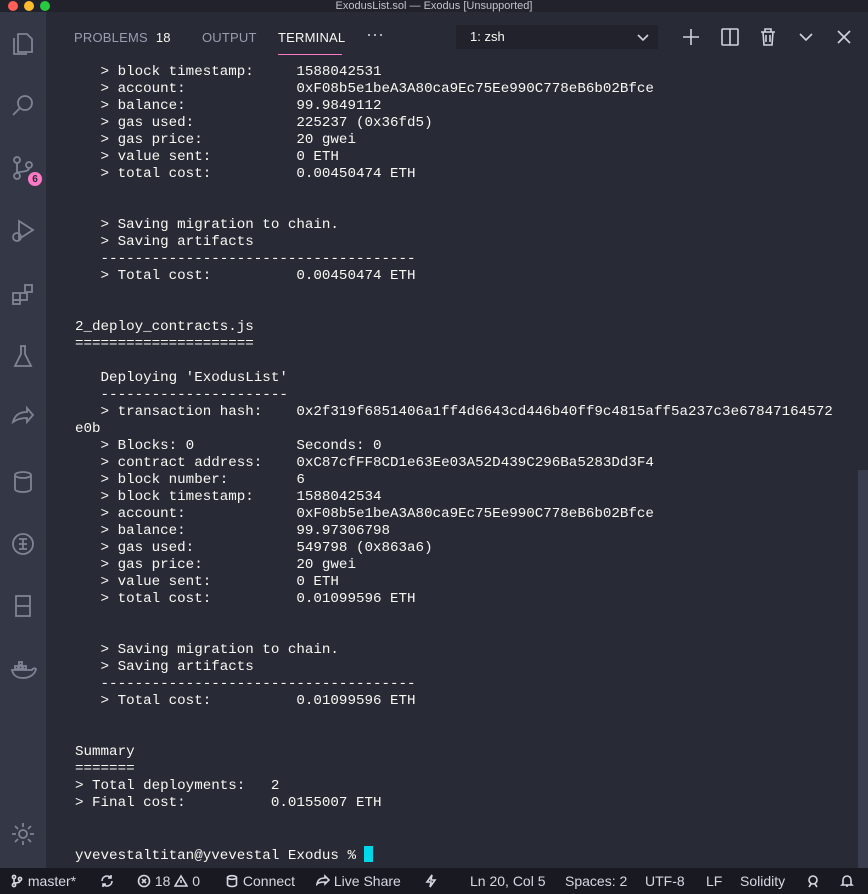 Image resolution: width=868 pixels, height=894 pixels. I want to click on terminal-line: > Total deployments: 2, so click(177, 786).